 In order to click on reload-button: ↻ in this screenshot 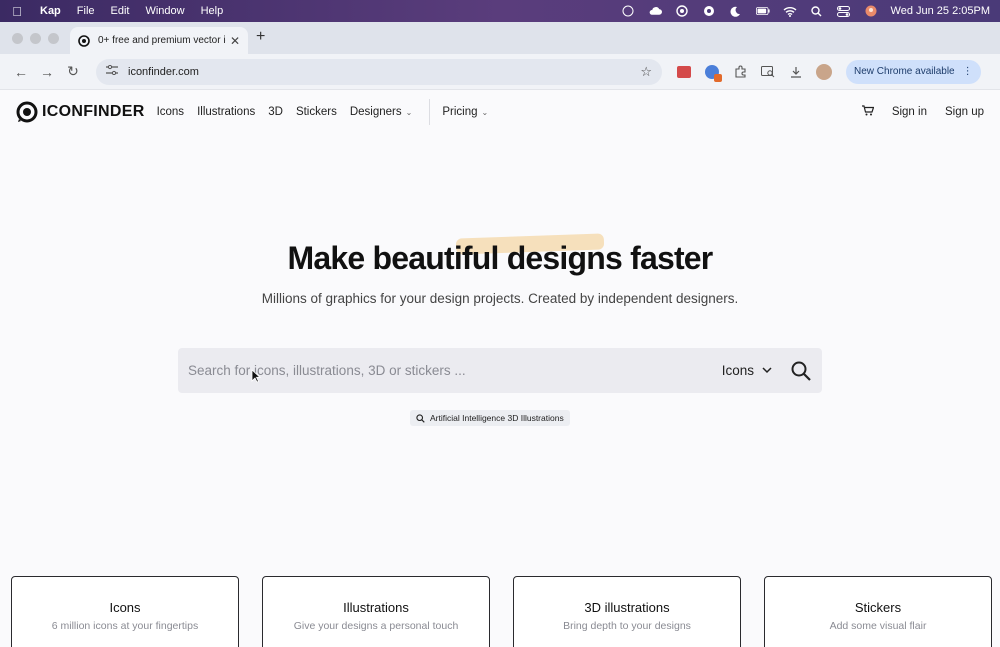, I will do `click(73, 72)`.